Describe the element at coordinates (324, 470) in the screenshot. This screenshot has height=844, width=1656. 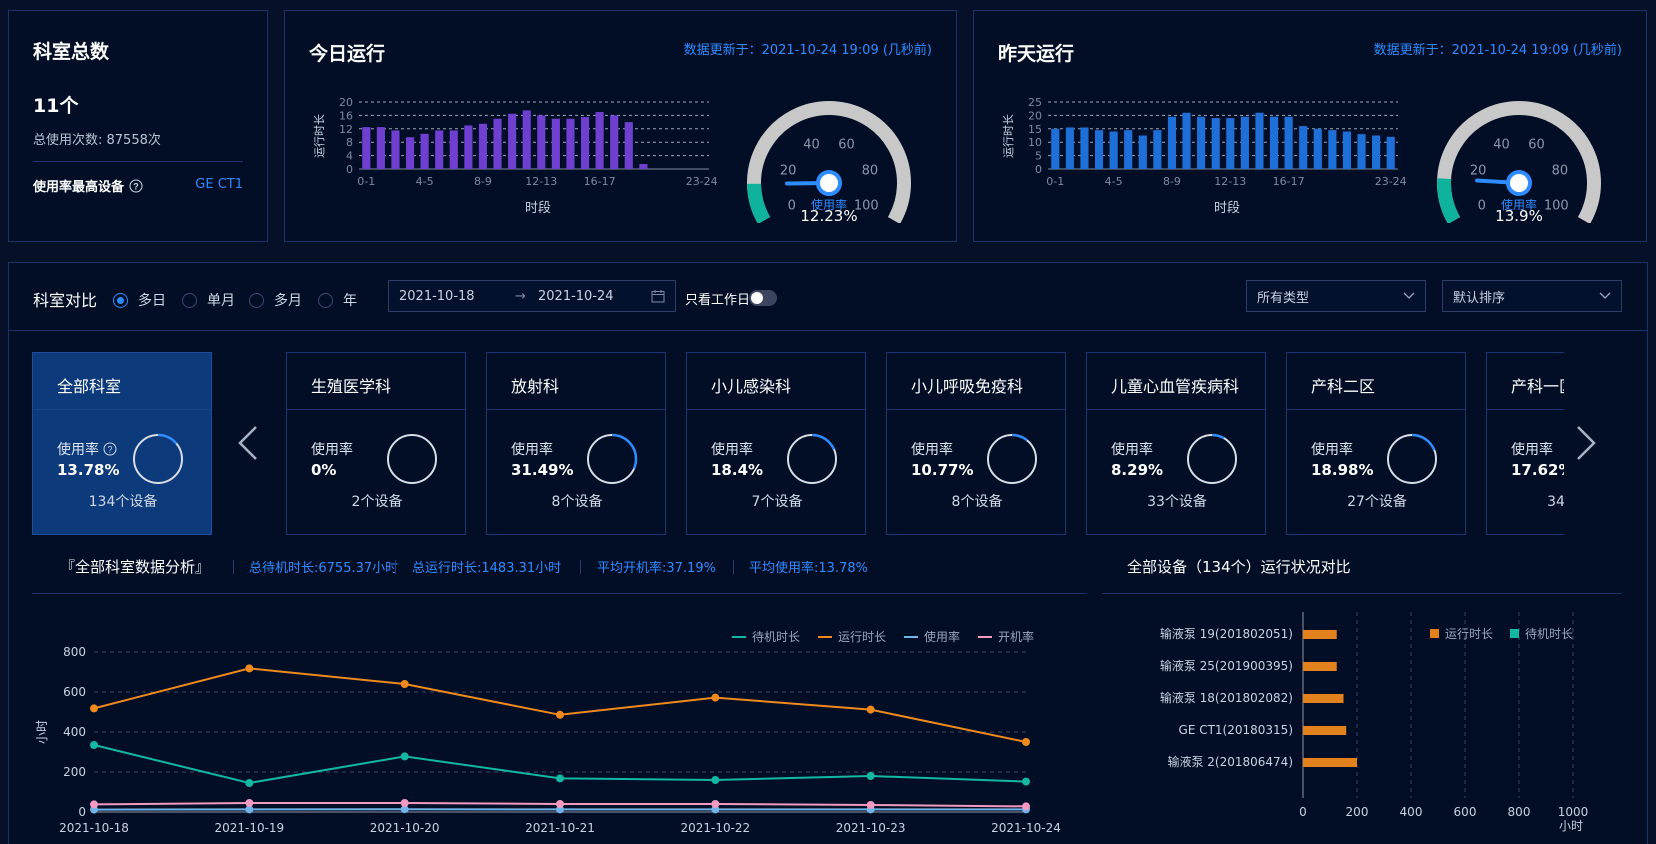
I see `dept-card-usage-value: 0%` at that location.